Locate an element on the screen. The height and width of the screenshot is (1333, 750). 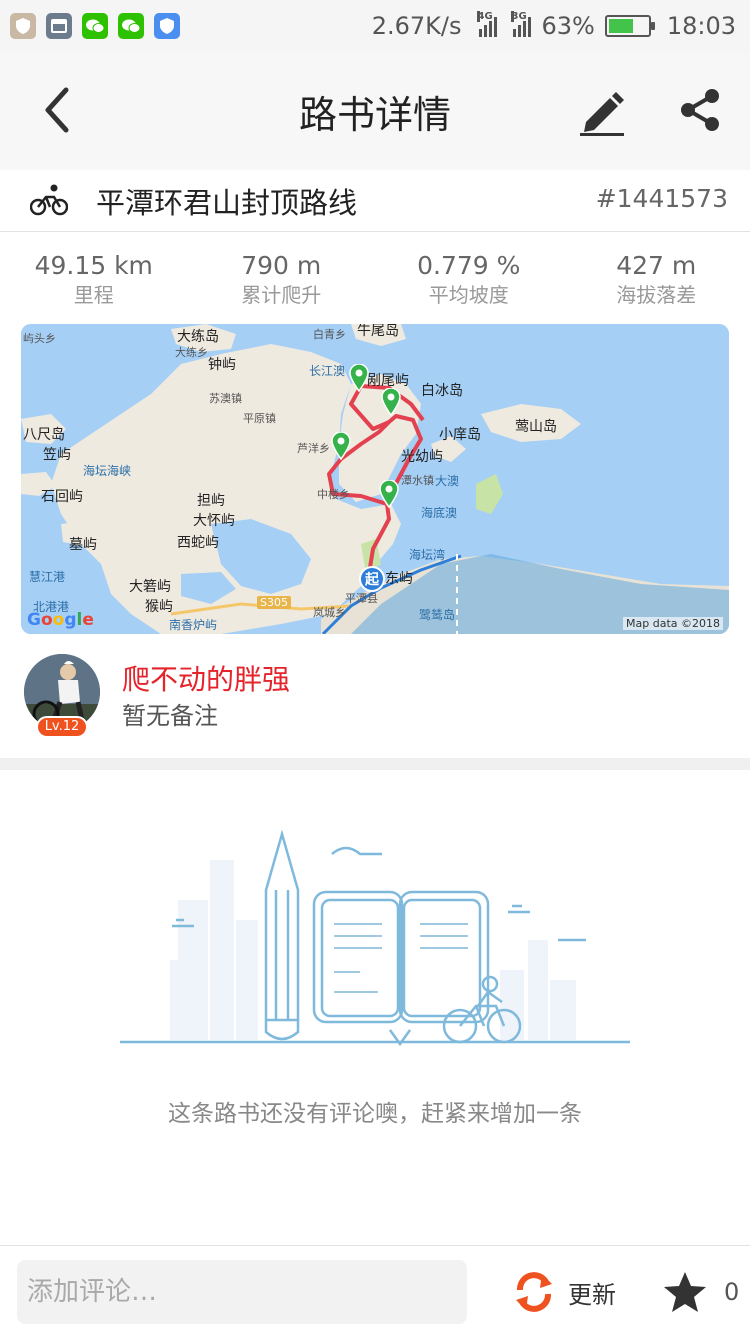
refresh-icon is located at coordinates (534, 1292).